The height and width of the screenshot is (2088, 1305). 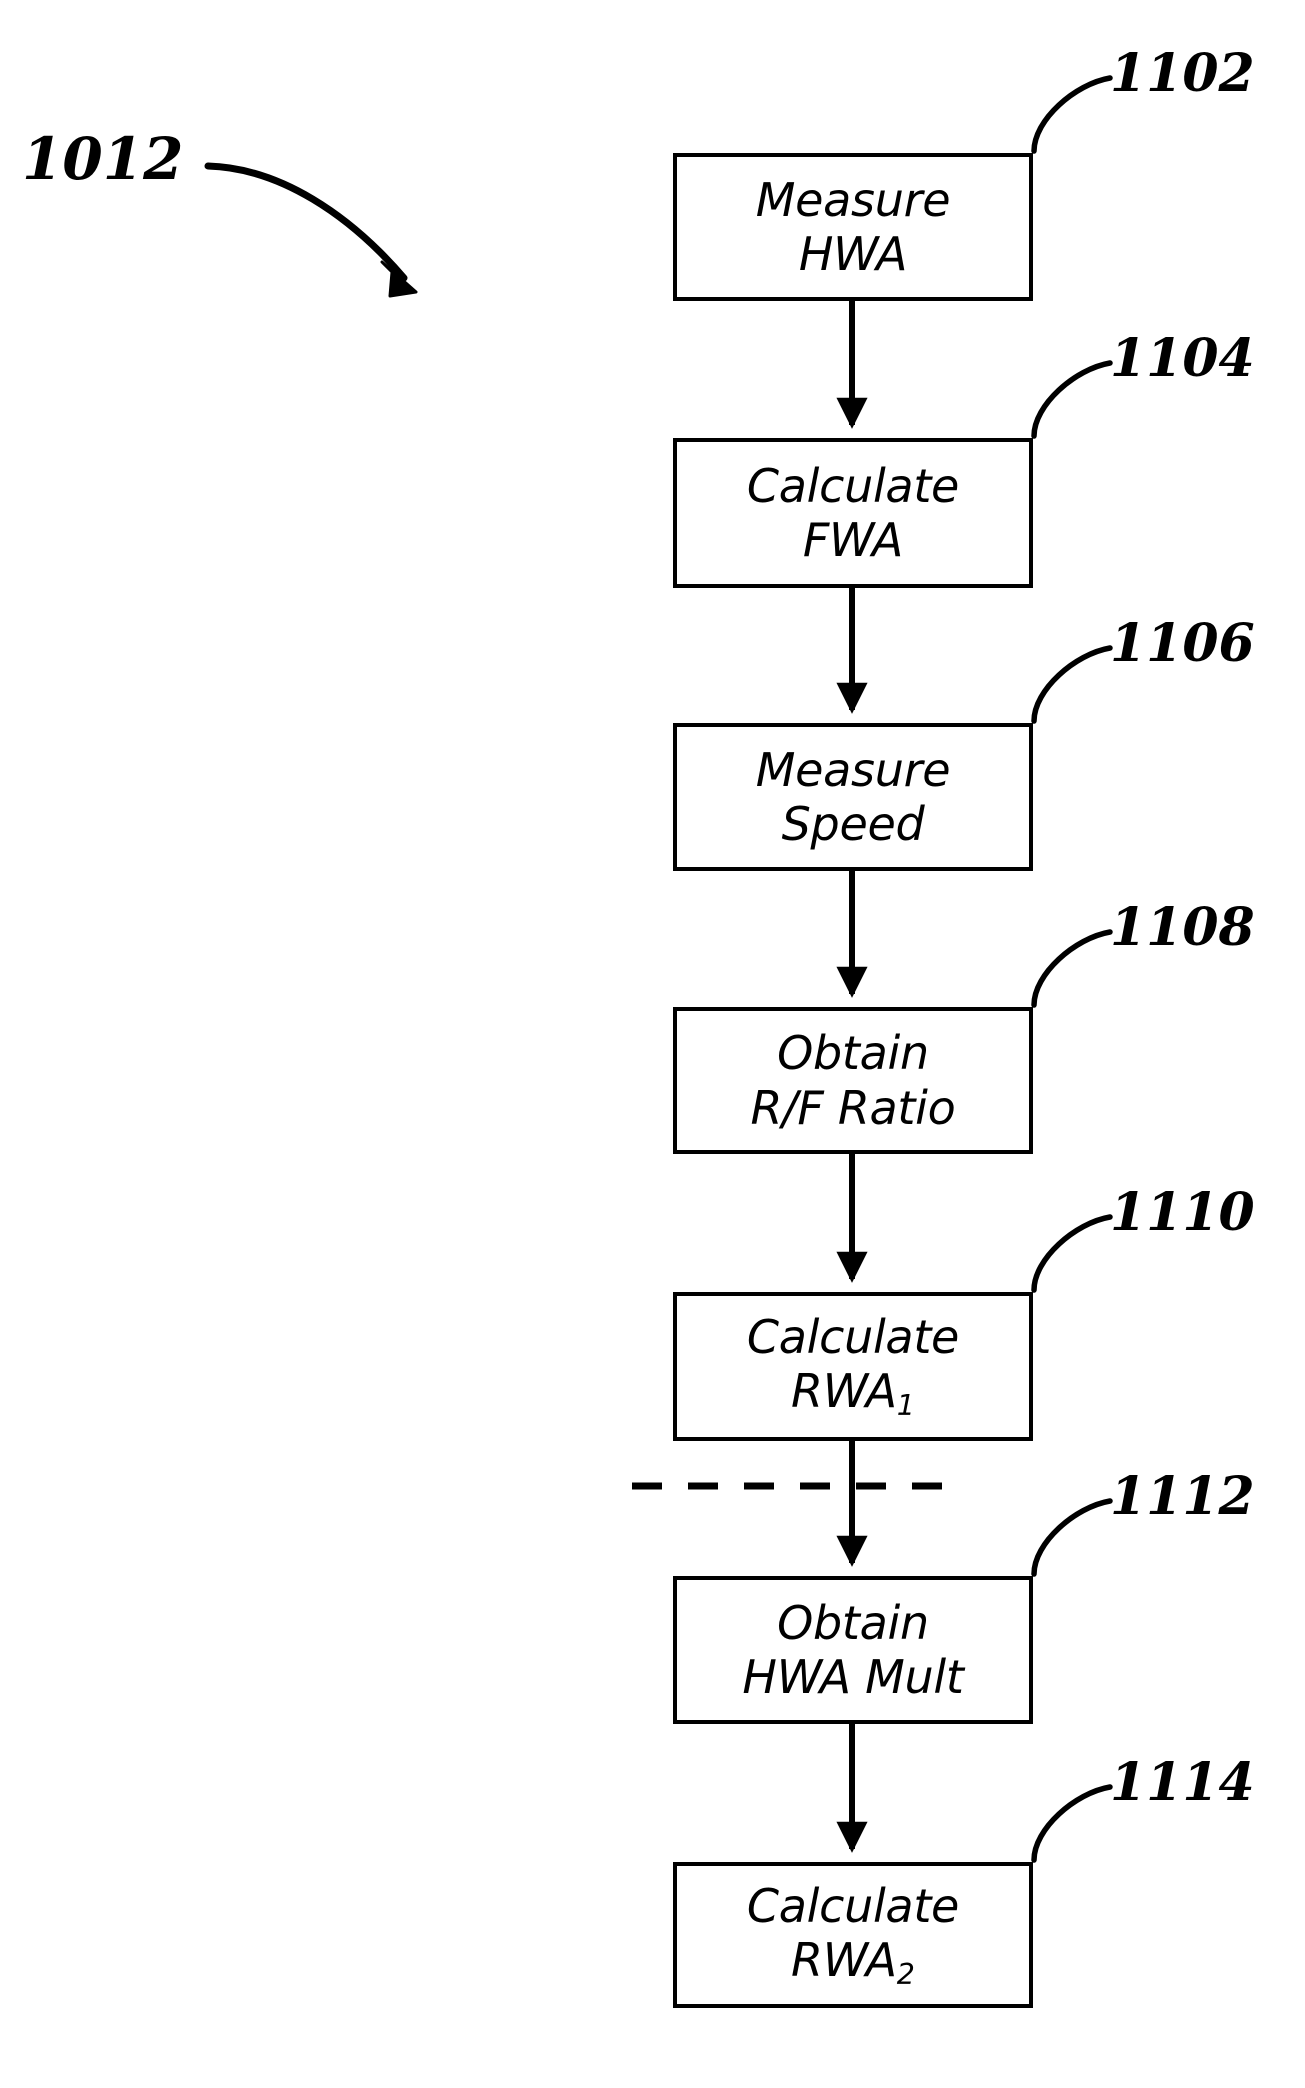 I want to click on flow-step-1110-line1: Calculate, so click(x=853, y=1337).